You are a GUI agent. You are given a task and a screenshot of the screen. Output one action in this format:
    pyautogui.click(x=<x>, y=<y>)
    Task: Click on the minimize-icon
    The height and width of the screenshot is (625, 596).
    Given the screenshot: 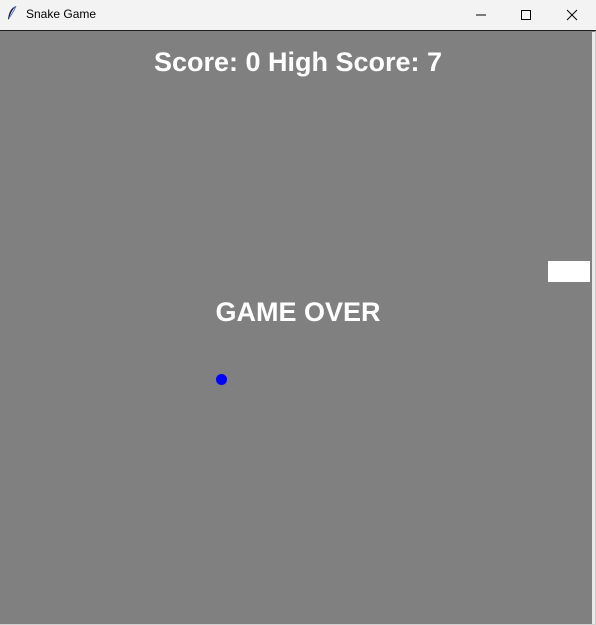 What is the action you would take?
    pyautogui.click(x=481, y=15)
    